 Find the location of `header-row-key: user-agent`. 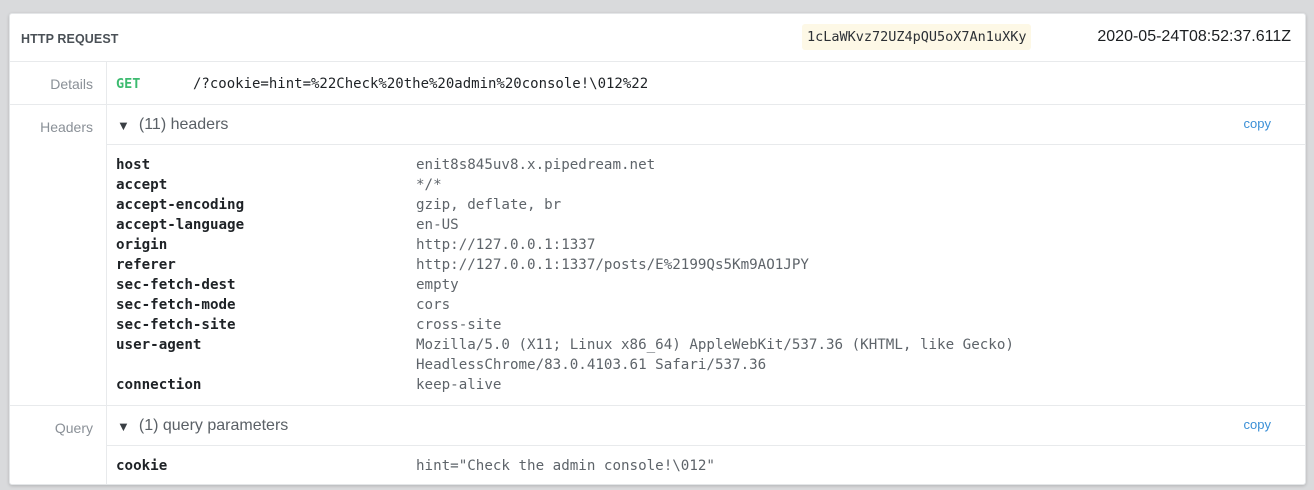

header-row-key: user-agent is located at coordinates (159, 345).